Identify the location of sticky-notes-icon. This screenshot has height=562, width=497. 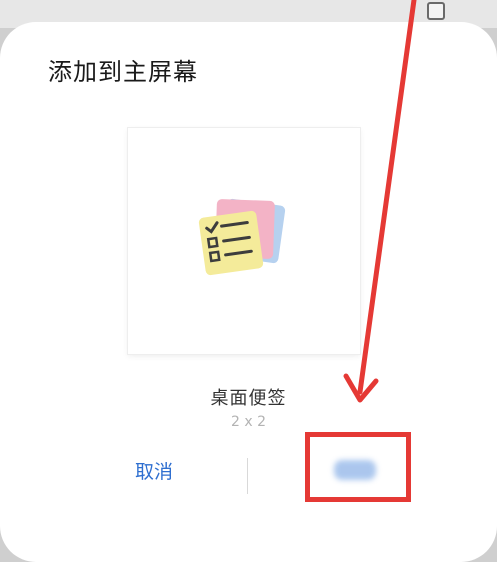
(242, 237).